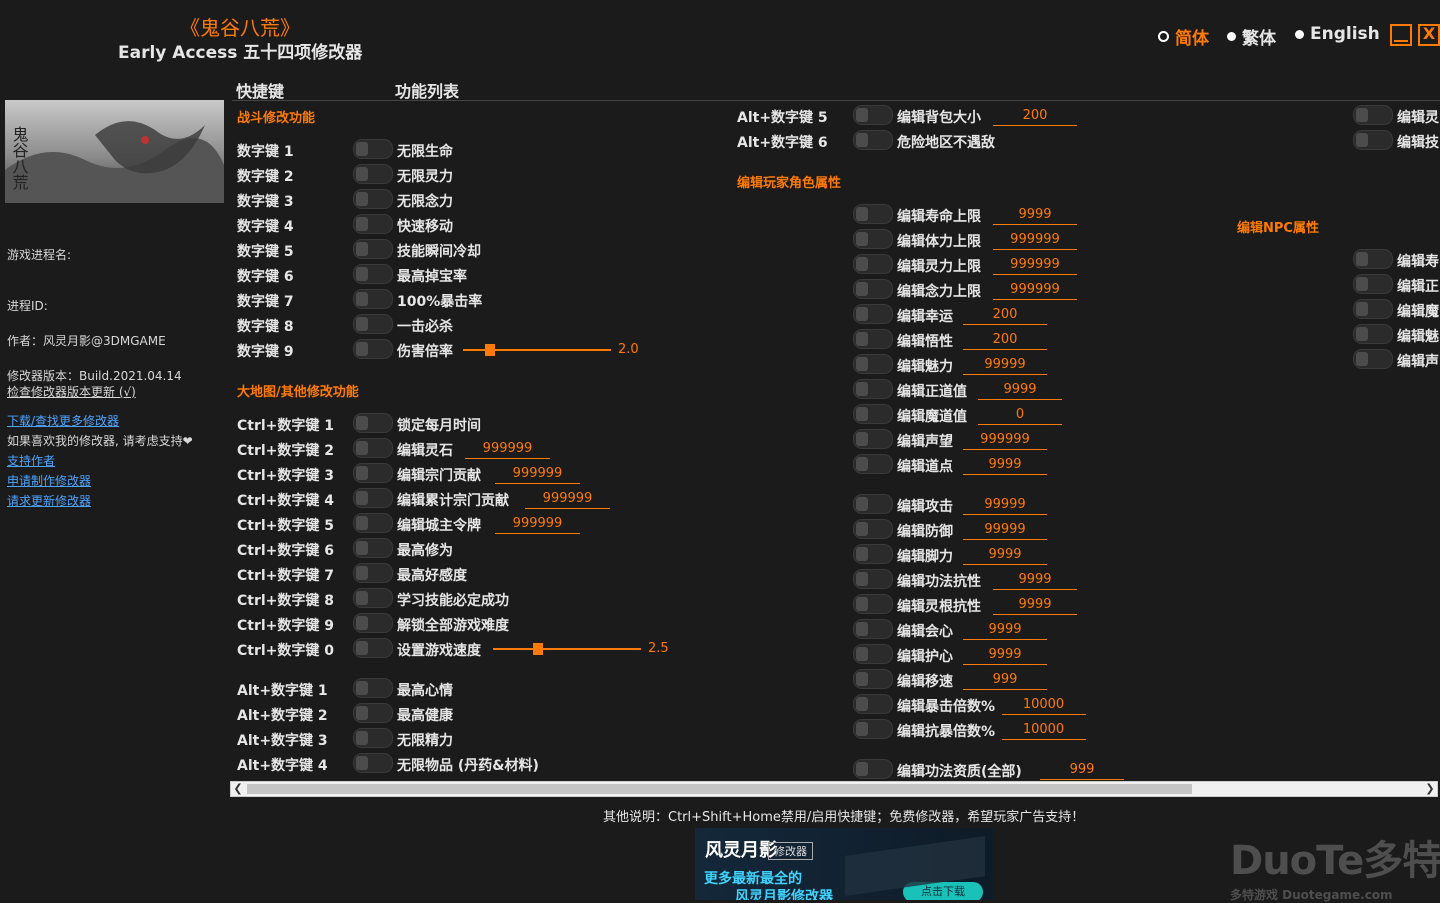 The image size is (1440, 903). What do you see at coordinates (71, 391) in the screenshot?
I see `check-update-link: 检查修改器版本更新 (√)` at bounding box center [71, 391].